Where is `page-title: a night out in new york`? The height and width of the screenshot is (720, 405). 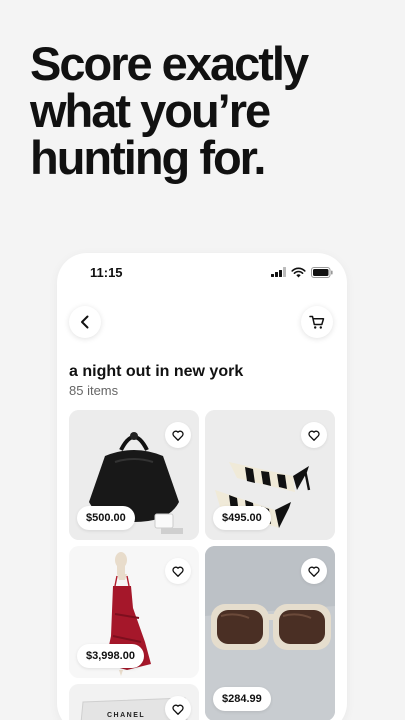 page-title: a night out in new york is located at coordinates (156, 371).